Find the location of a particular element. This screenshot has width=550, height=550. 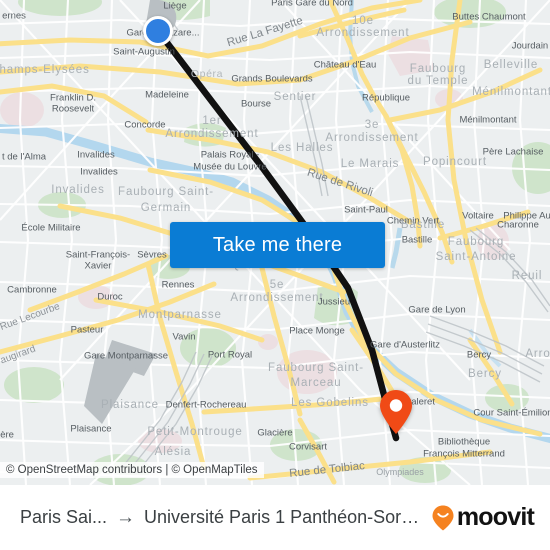

take-me-there-button: Take me there is located at coordinates (277, 245).